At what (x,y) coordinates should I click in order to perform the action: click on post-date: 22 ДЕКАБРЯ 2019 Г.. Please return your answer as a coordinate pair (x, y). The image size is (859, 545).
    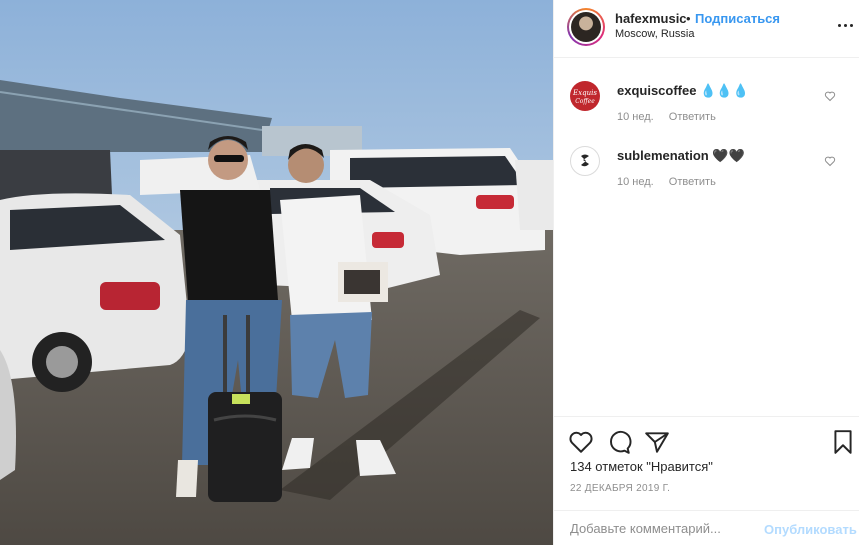
    Looking at the image, I should click on (620, 488).